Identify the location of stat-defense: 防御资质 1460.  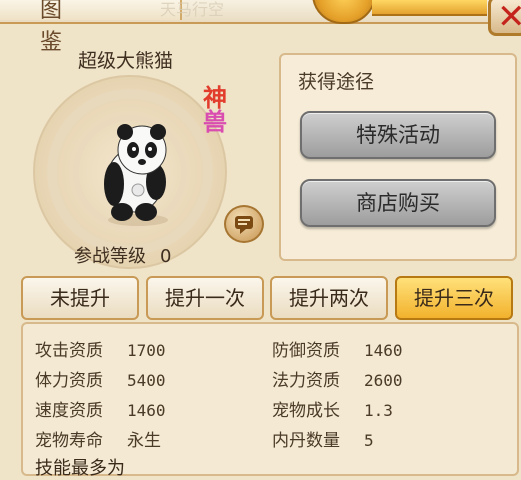
(337, 348).